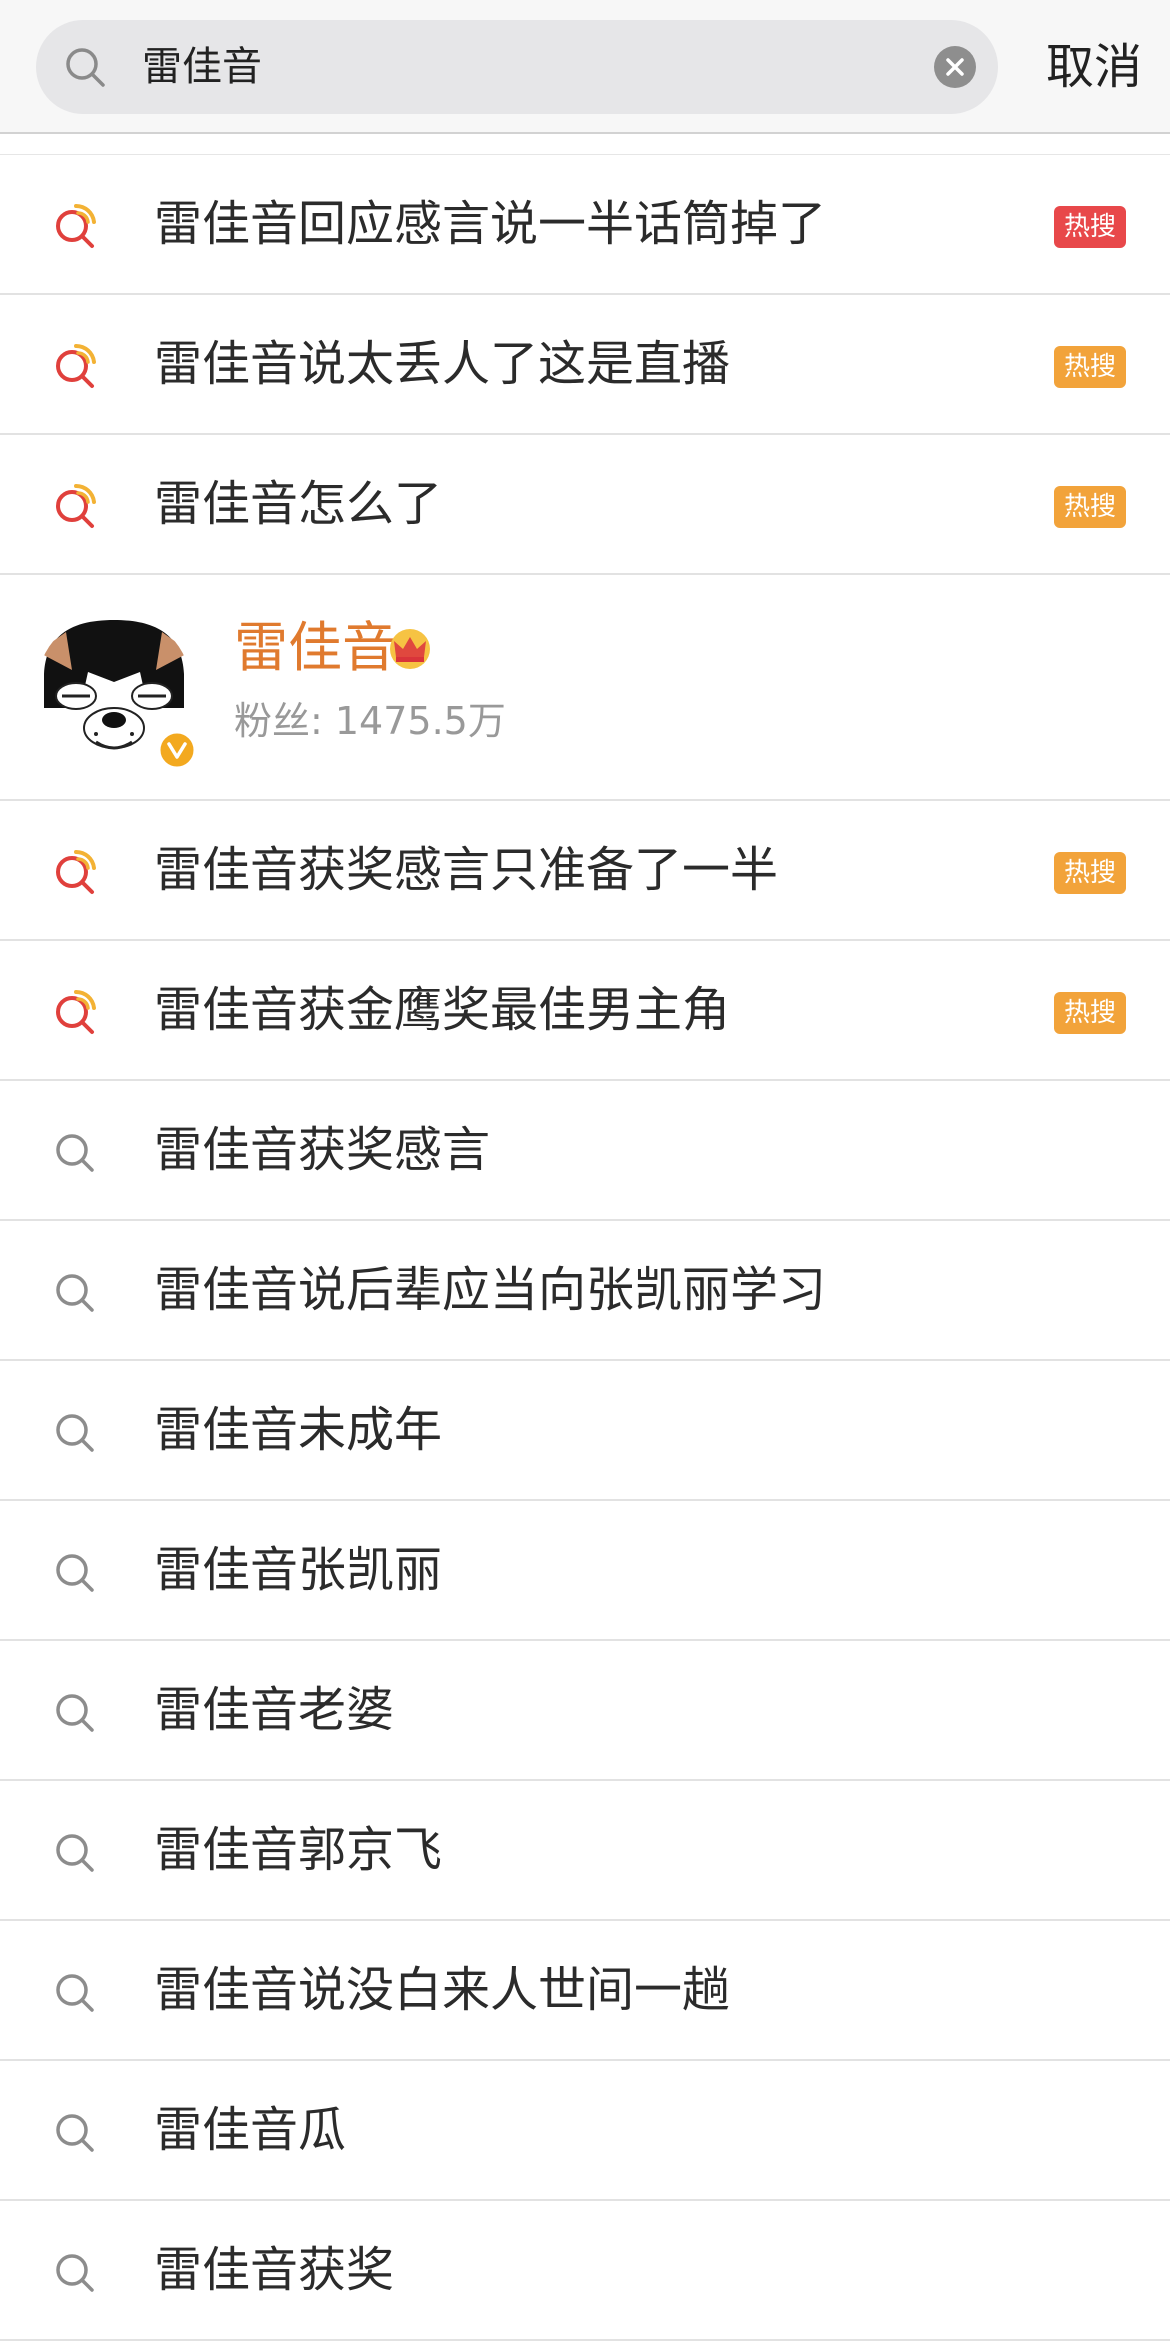 This screenshot has width=1170, height=2345. I want to click on suggestion-label: 雷佳音说太丢人了这是直播, so click(442, 364).